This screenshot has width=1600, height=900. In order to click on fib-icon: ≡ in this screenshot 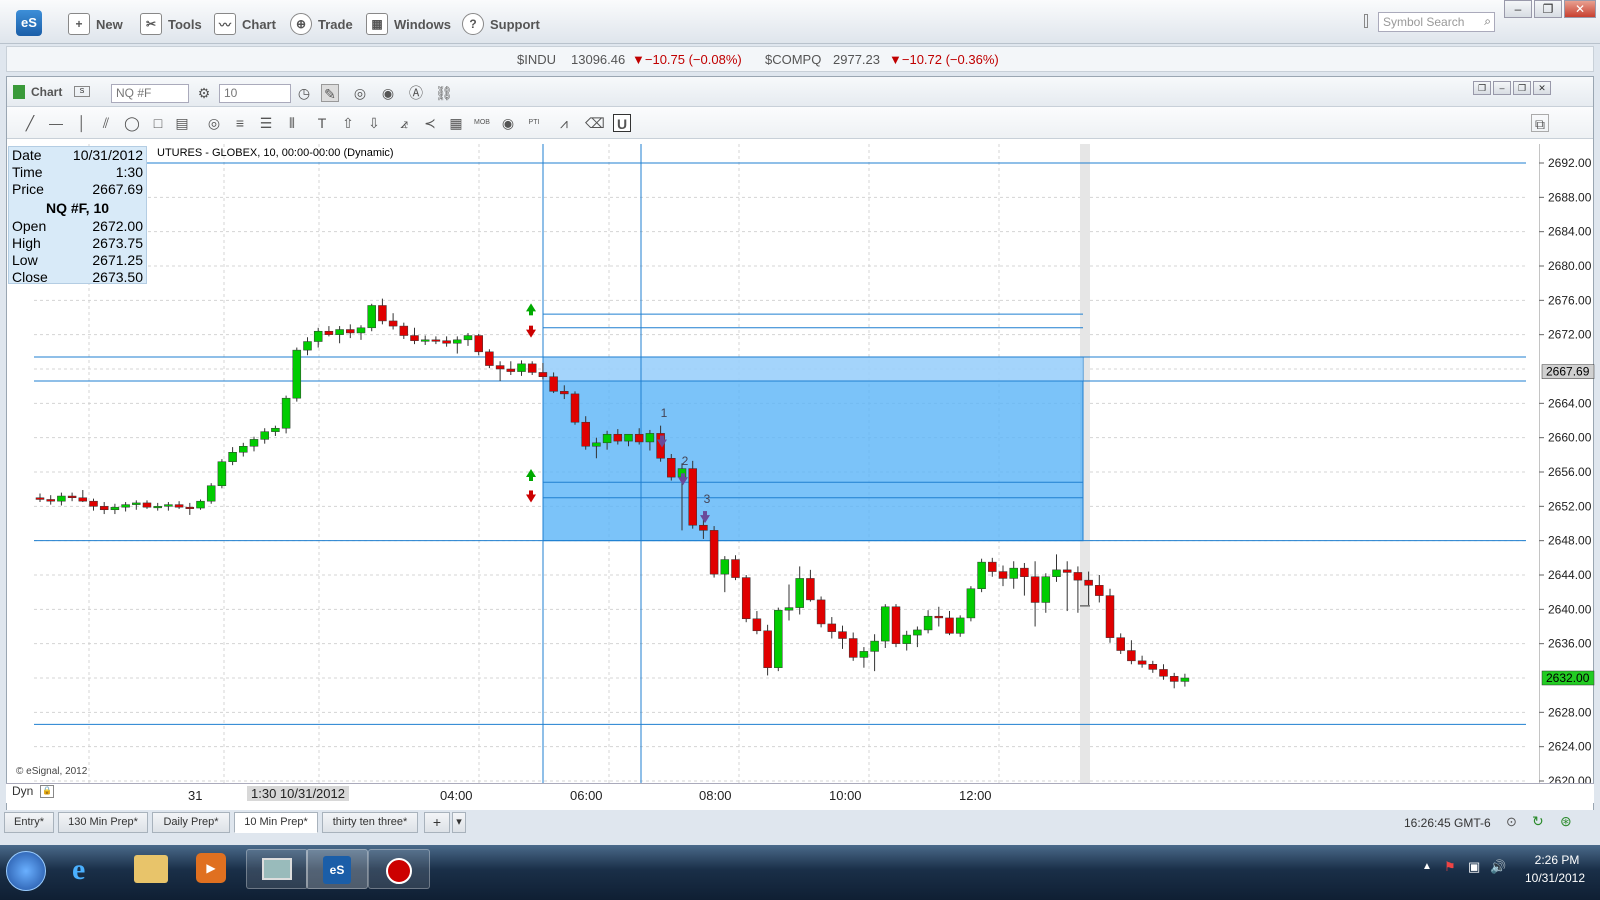, I will do `click(240, 123)`.